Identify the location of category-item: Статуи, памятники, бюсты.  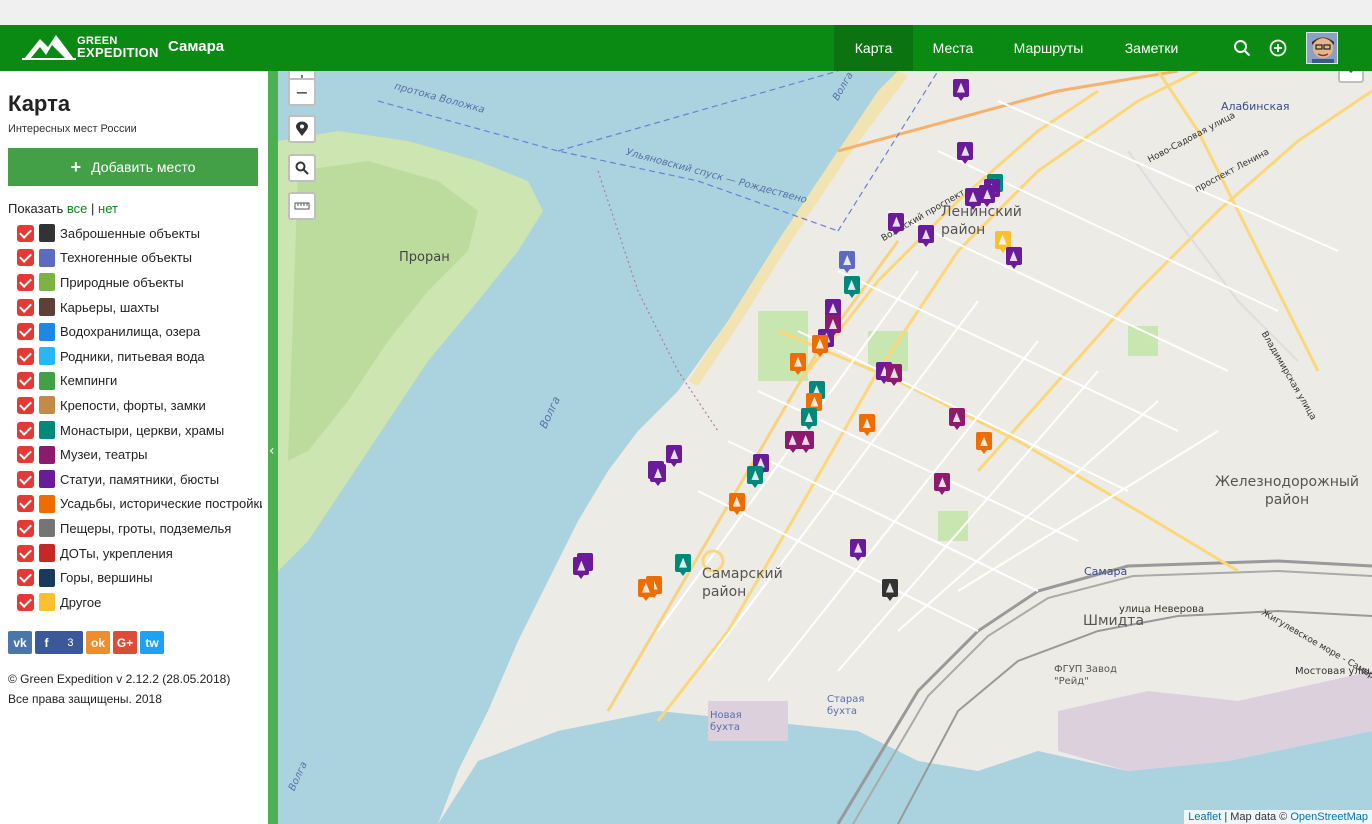
(139, 479).